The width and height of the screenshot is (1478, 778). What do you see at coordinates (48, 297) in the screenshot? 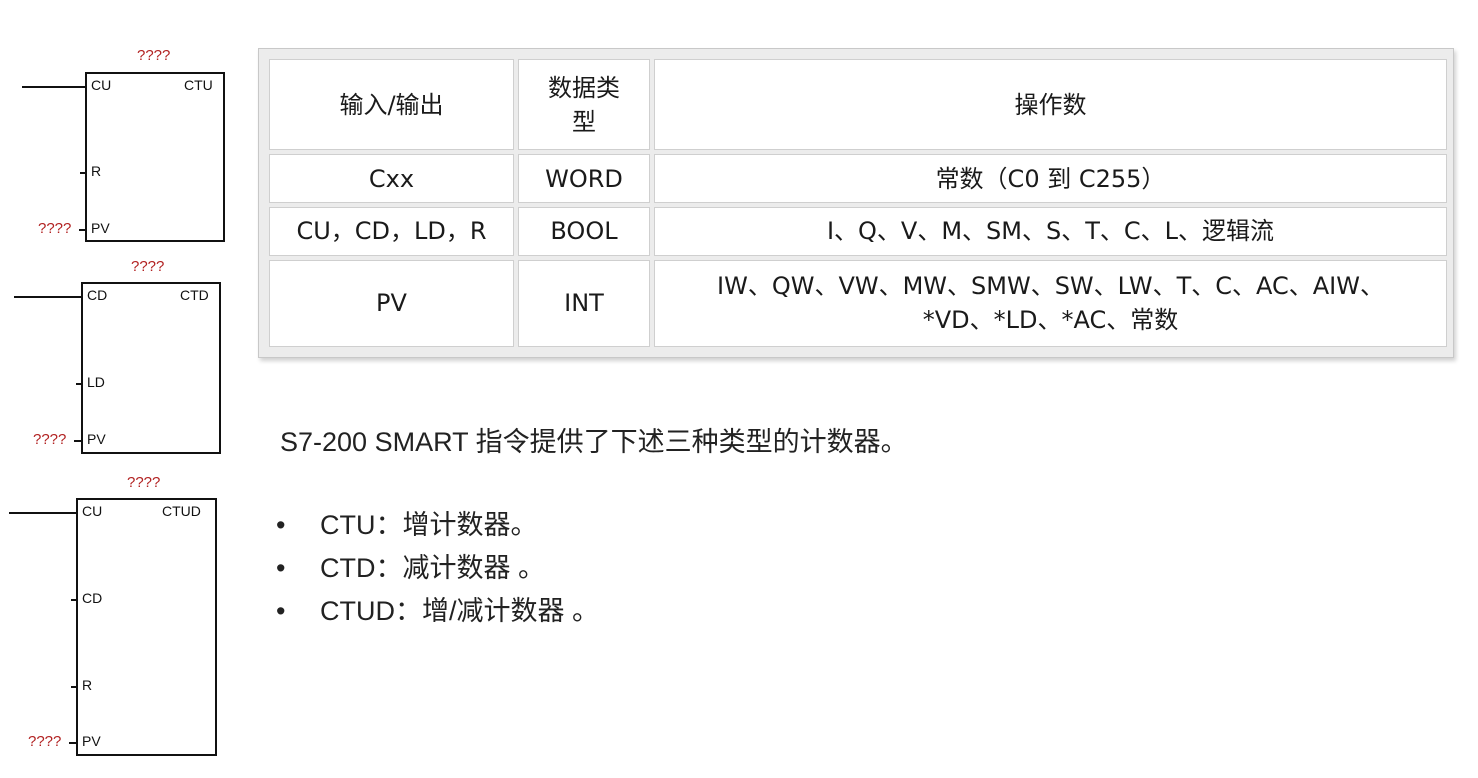
I see `ctd-power-wire` at bounding box center [48, 297].